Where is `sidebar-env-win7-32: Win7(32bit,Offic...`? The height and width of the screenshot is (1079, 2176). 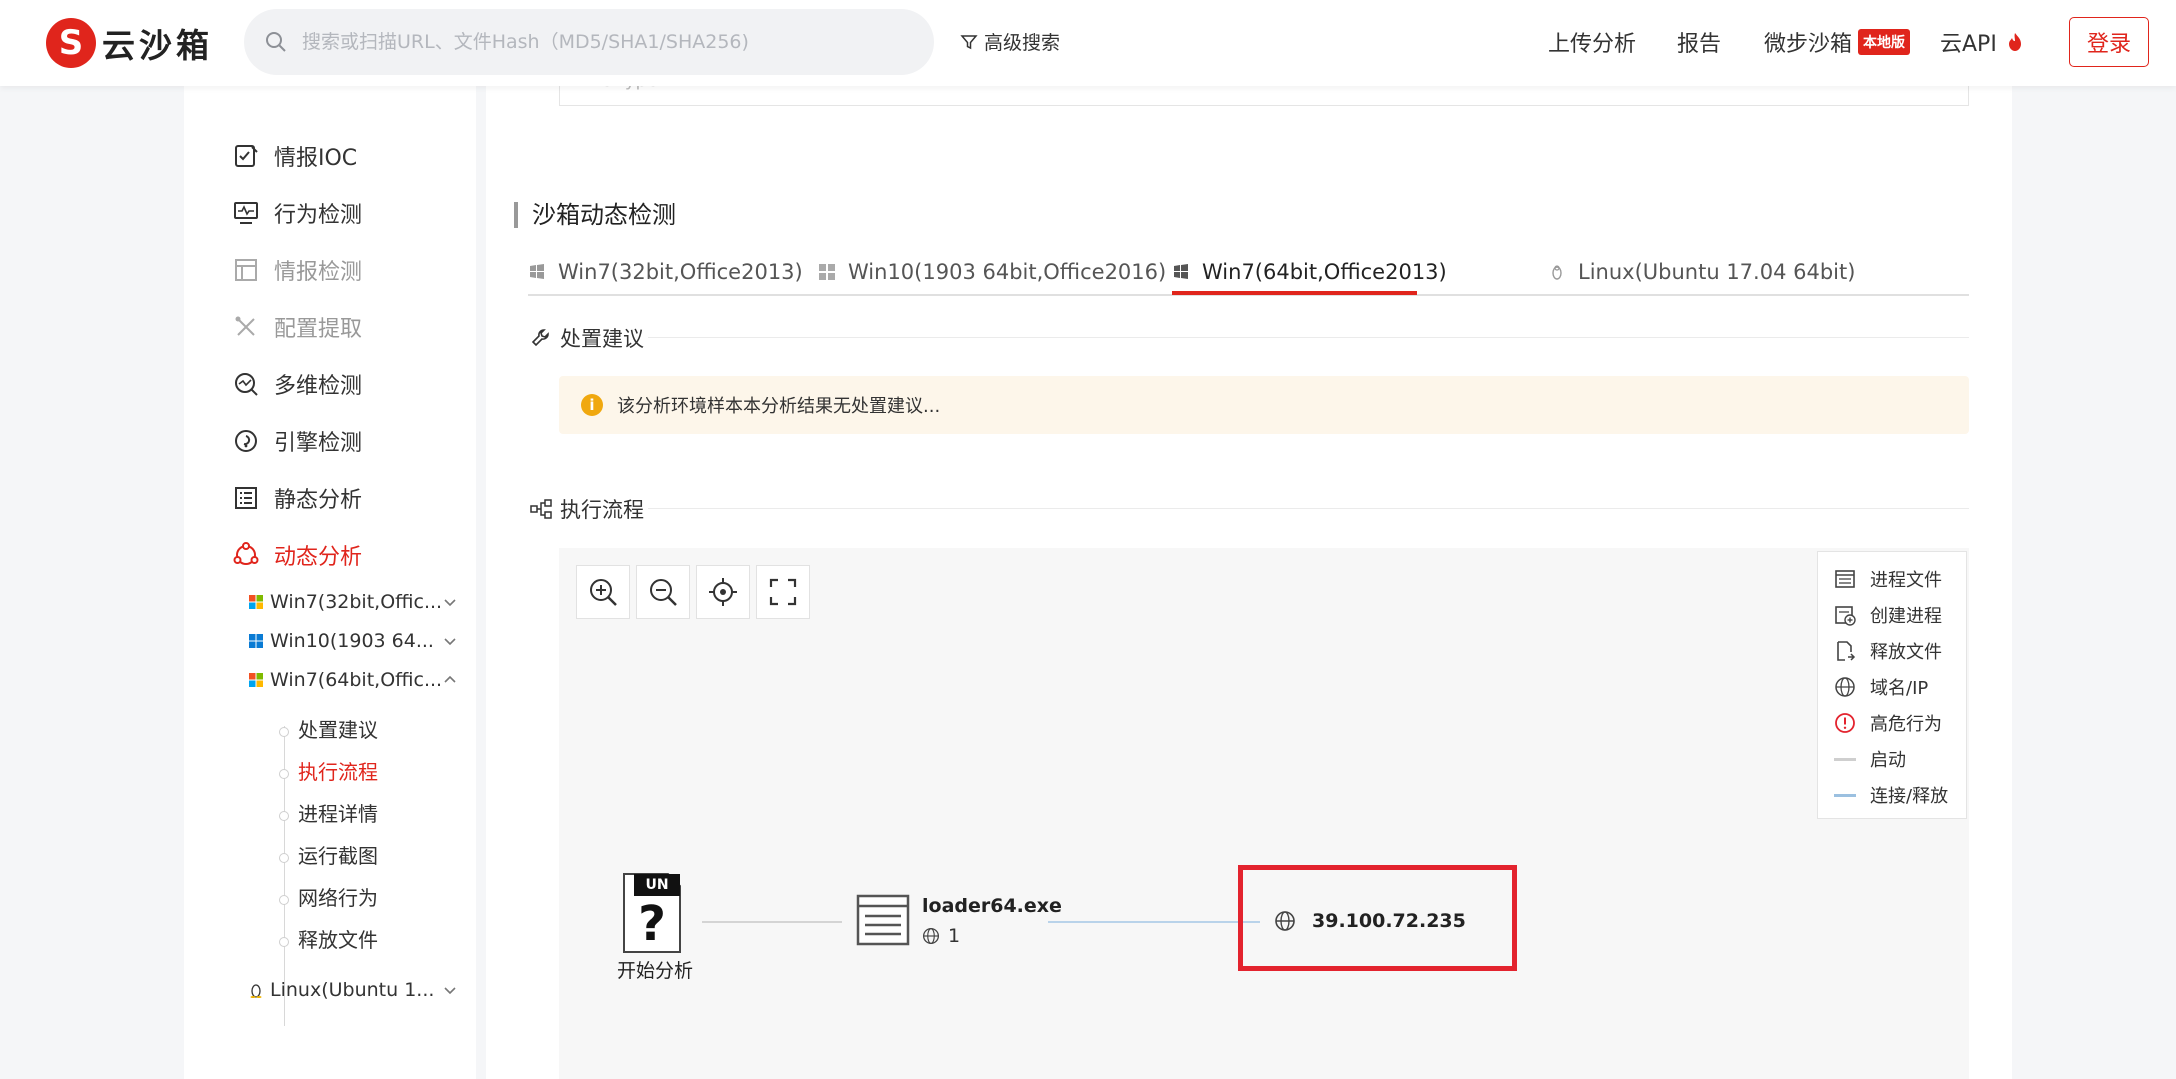 sidebar-env-win7-32: Win7(32bit,Offic... is located at coordinates (353, 602).